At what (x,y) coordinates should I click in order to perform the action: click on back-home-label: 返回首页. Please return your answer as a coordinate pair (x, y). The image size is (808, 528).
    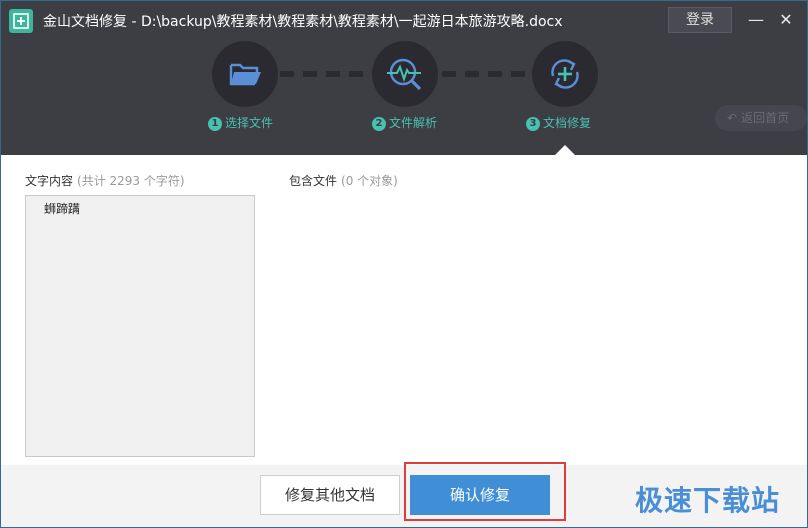
    Looking at the image, I should click on (765, 118).